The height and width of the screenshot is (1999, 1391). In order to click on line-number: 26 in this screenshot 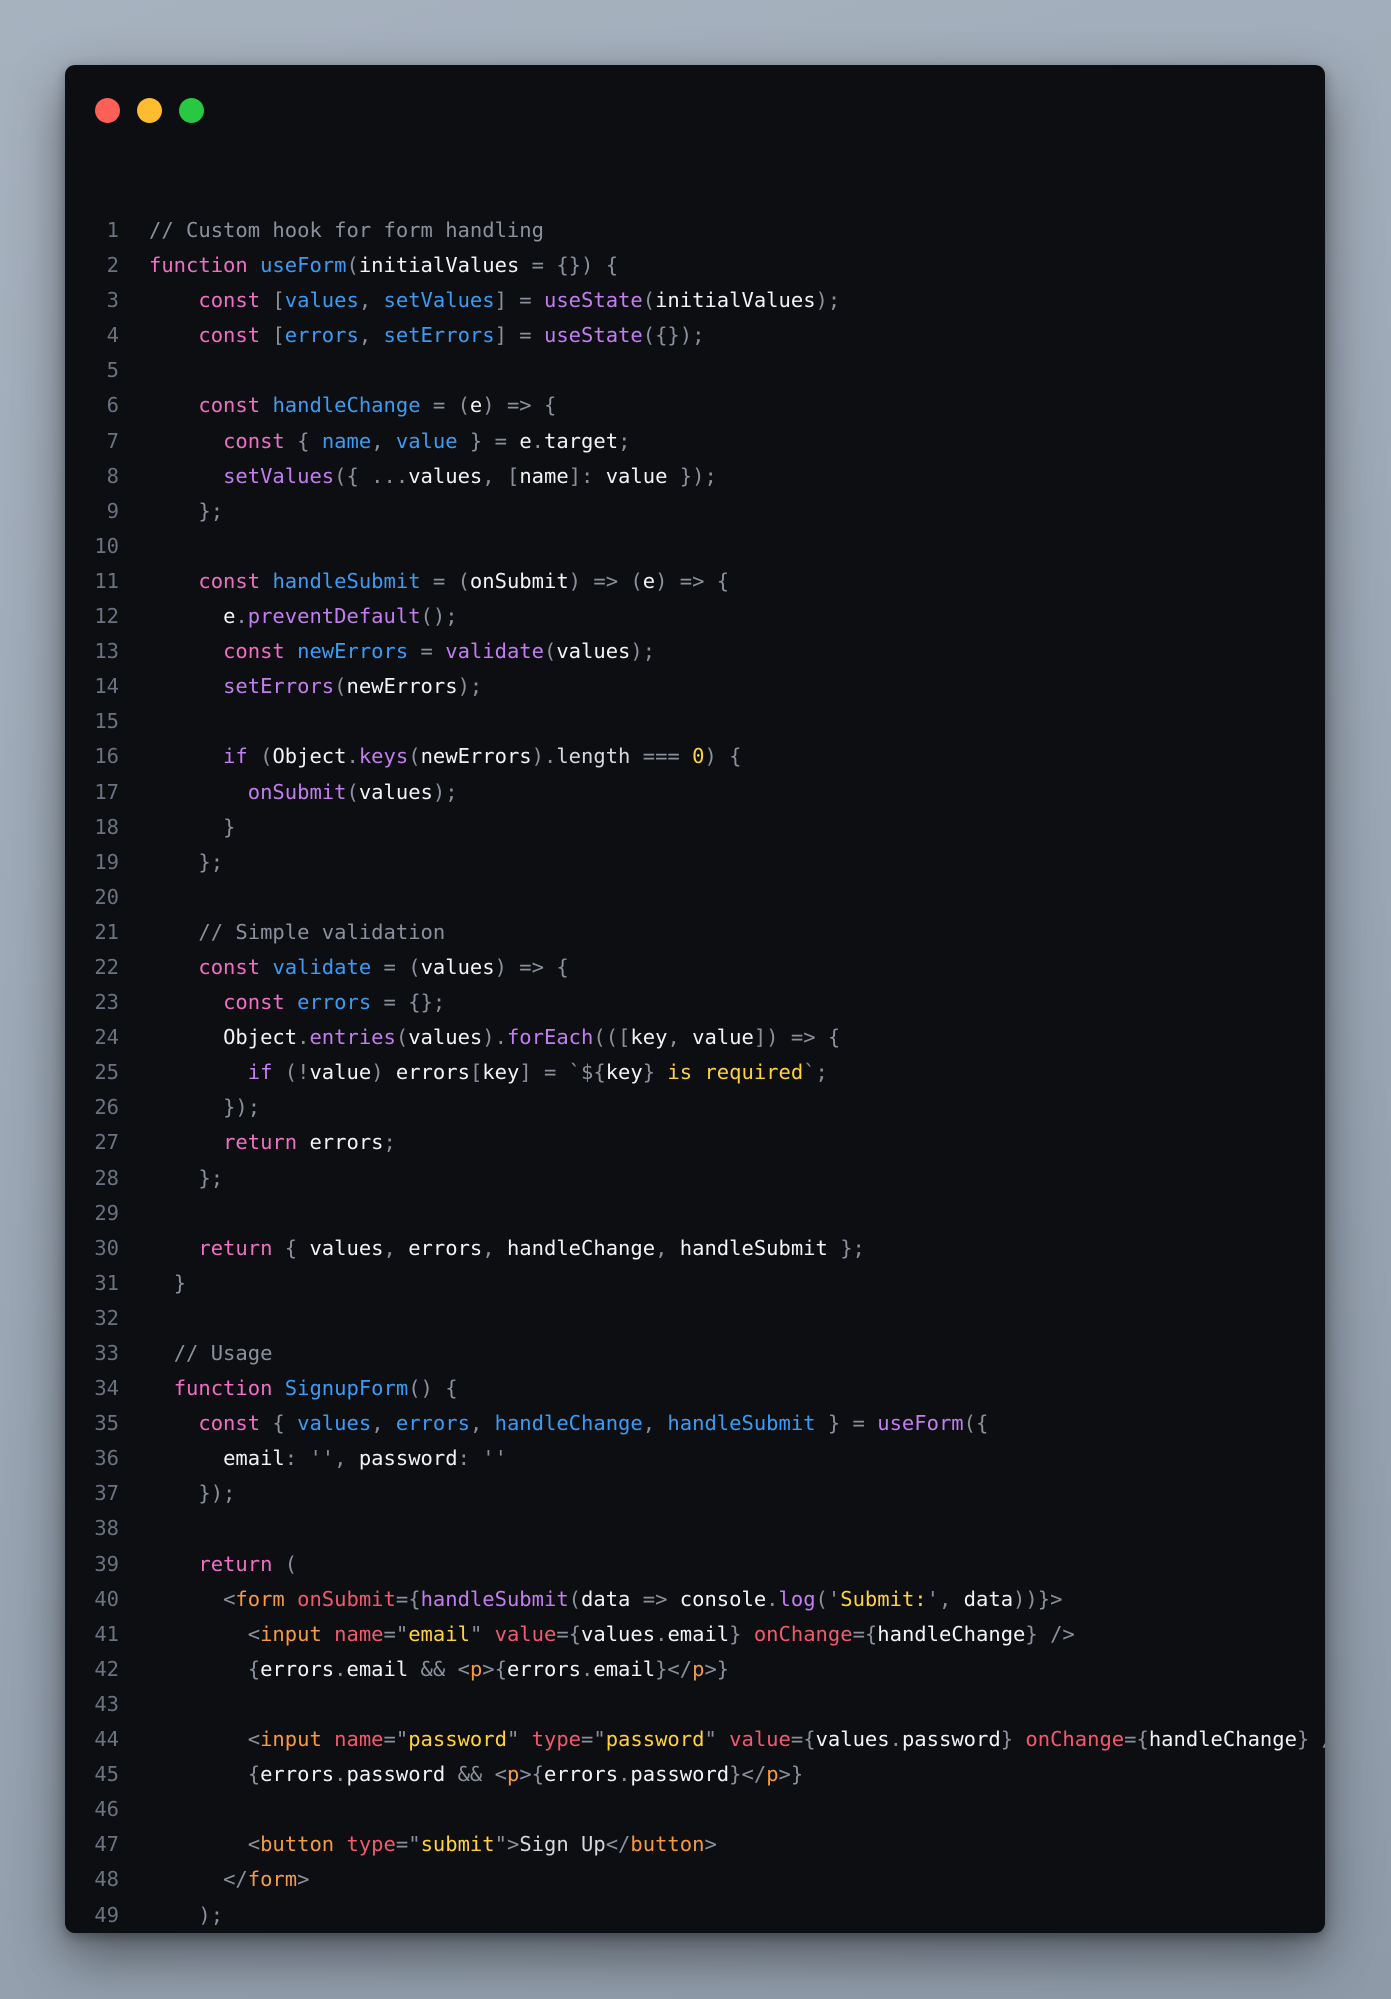, I will do `click(106, 1107)`.